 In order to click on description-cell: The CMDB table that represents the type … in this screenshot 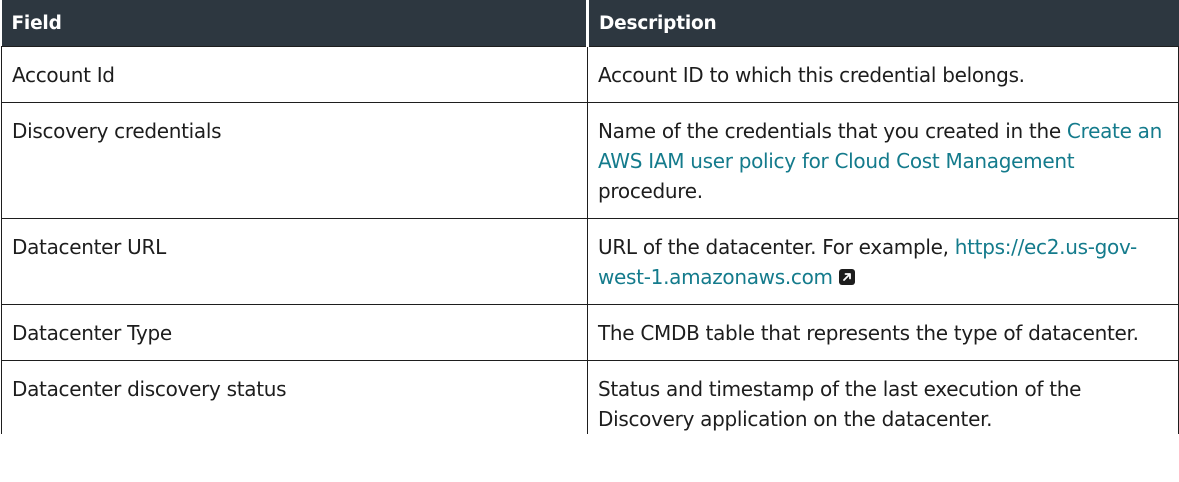, I will do `click(883, 332)`.